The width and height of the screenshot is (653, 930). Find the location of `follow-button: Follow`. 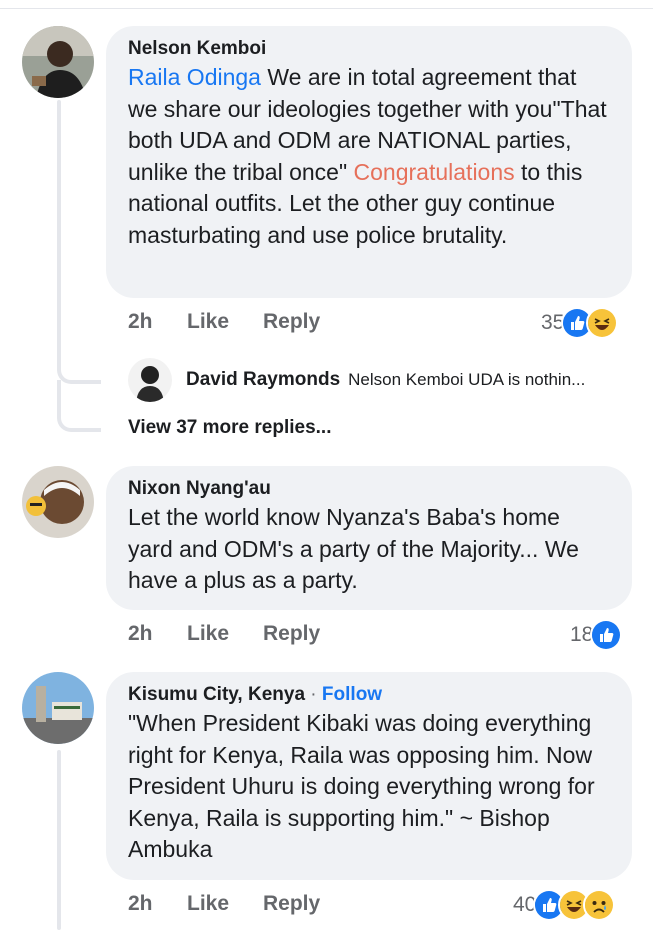

follow-button: Follow is located at coordinates (352, 694).